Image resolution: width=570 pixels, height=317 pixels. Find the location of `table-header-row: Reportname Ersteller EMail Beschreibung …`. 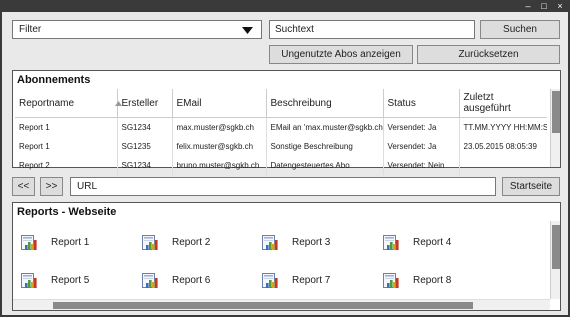

table-header-row: Reportname Ersteller EMail Beschreibung … is located at coordinates (281, 103).